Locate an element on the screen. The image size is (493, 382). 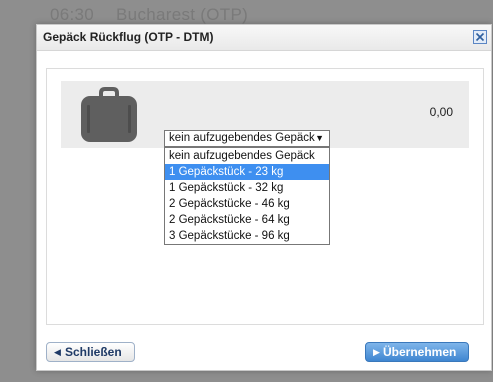
apply-button: ▶ Übernehmen is located at coordinates (417, 352).